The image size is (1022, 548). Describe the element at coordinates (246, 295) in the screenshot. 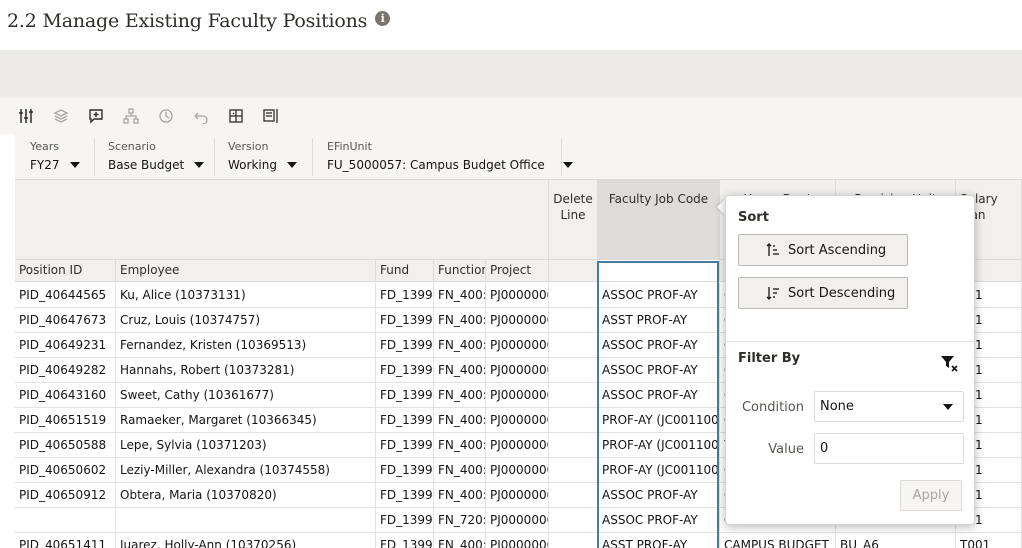

I see `cell-employee: Ku, Alice (10373131)` at that location.